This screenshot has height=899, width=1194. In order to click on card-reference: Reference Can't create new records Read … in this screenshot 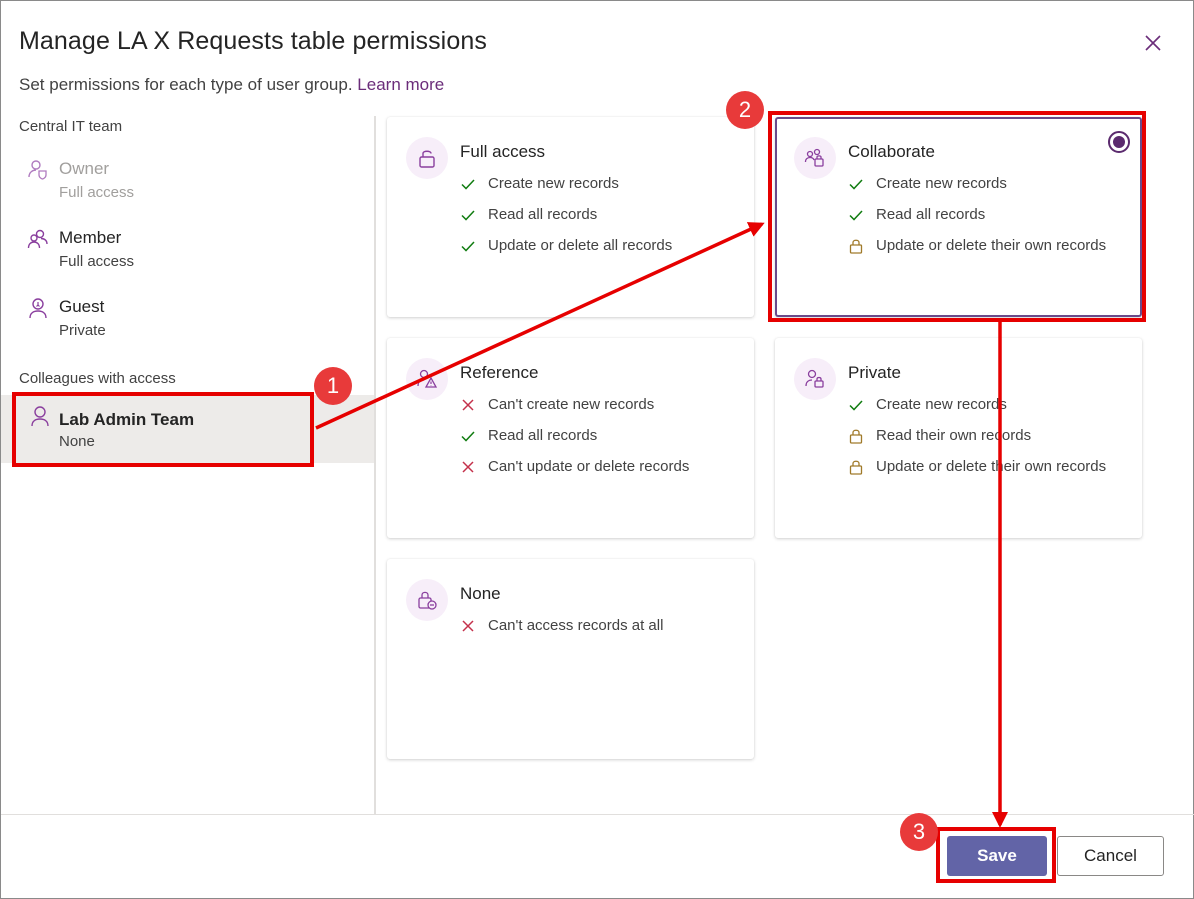, I will do `click(570, 438)`.